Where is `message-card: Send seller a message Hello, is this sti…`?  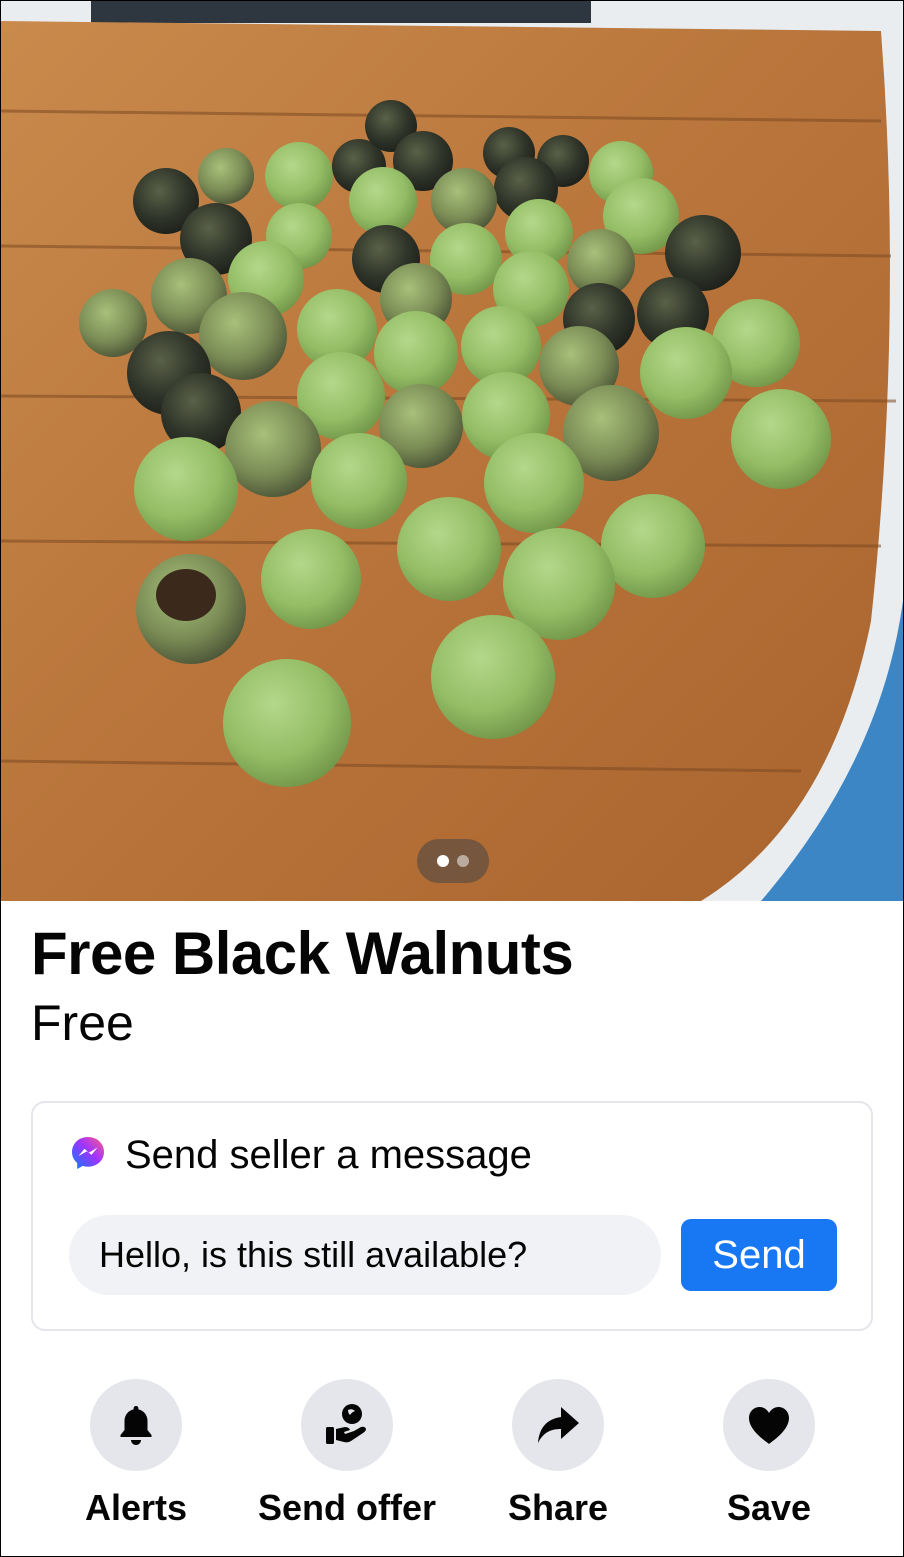
message-card: Send seller a message Hello, is this sti… is located at coordinates (452, 1216).